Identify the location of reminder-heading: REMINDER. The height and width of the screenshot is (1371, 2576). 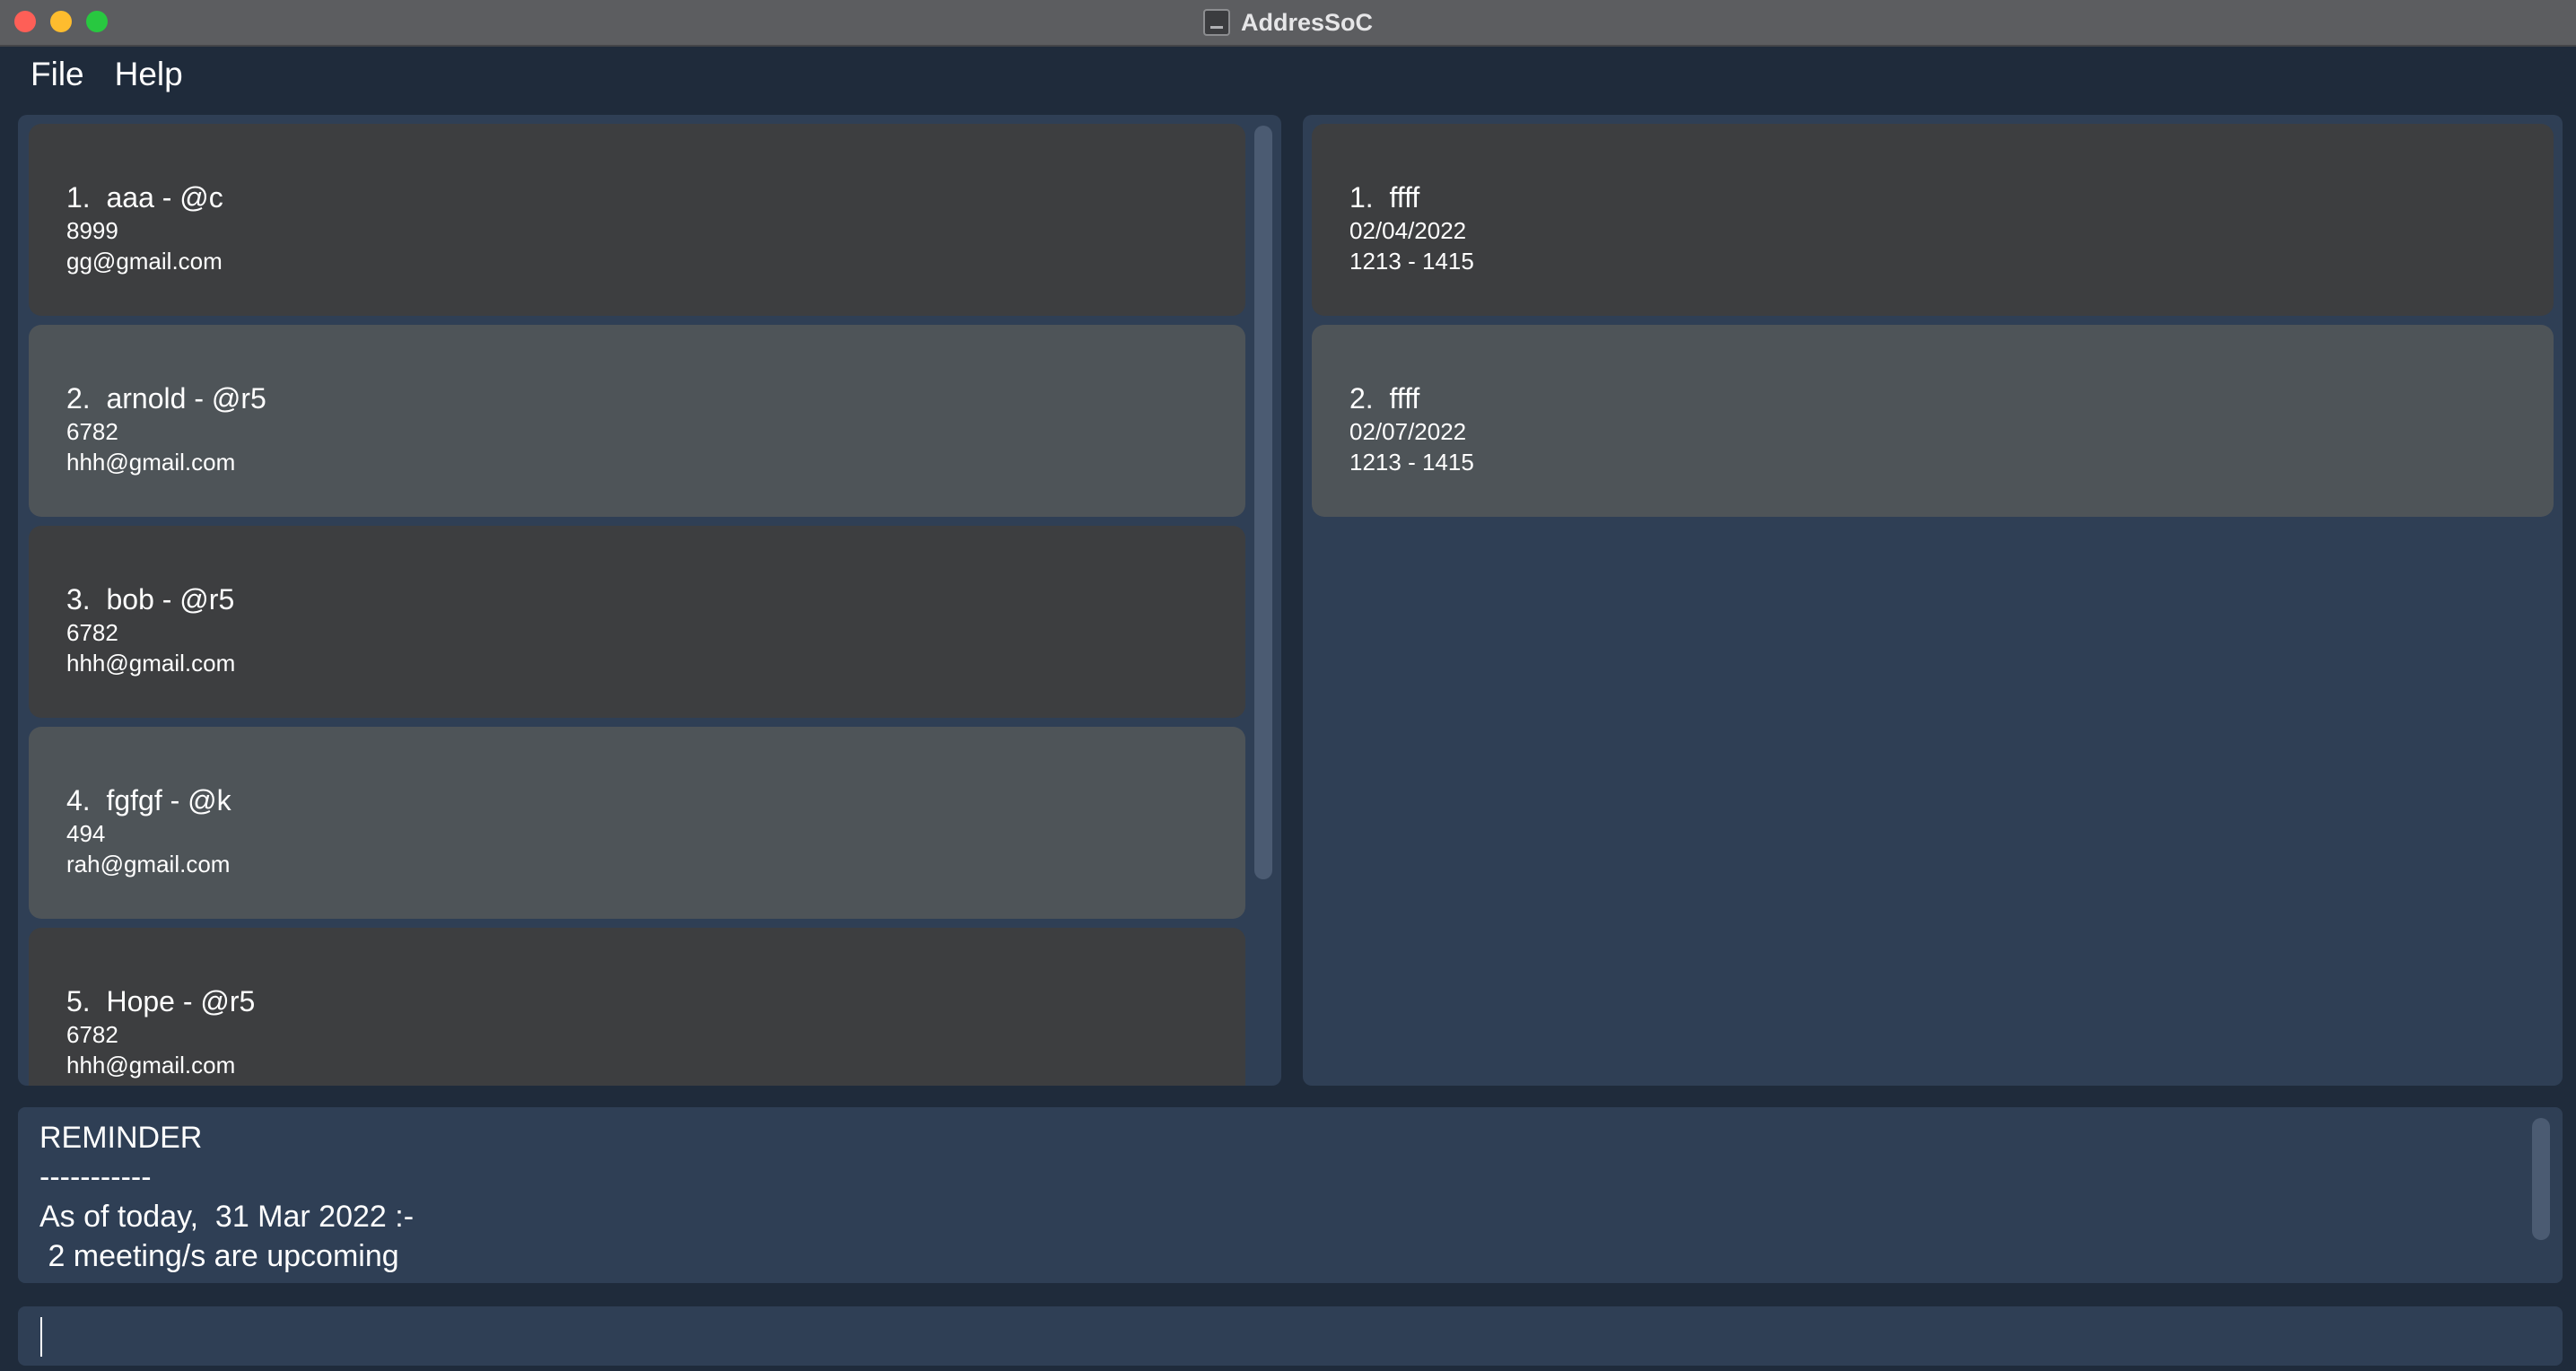
(121, 1138).